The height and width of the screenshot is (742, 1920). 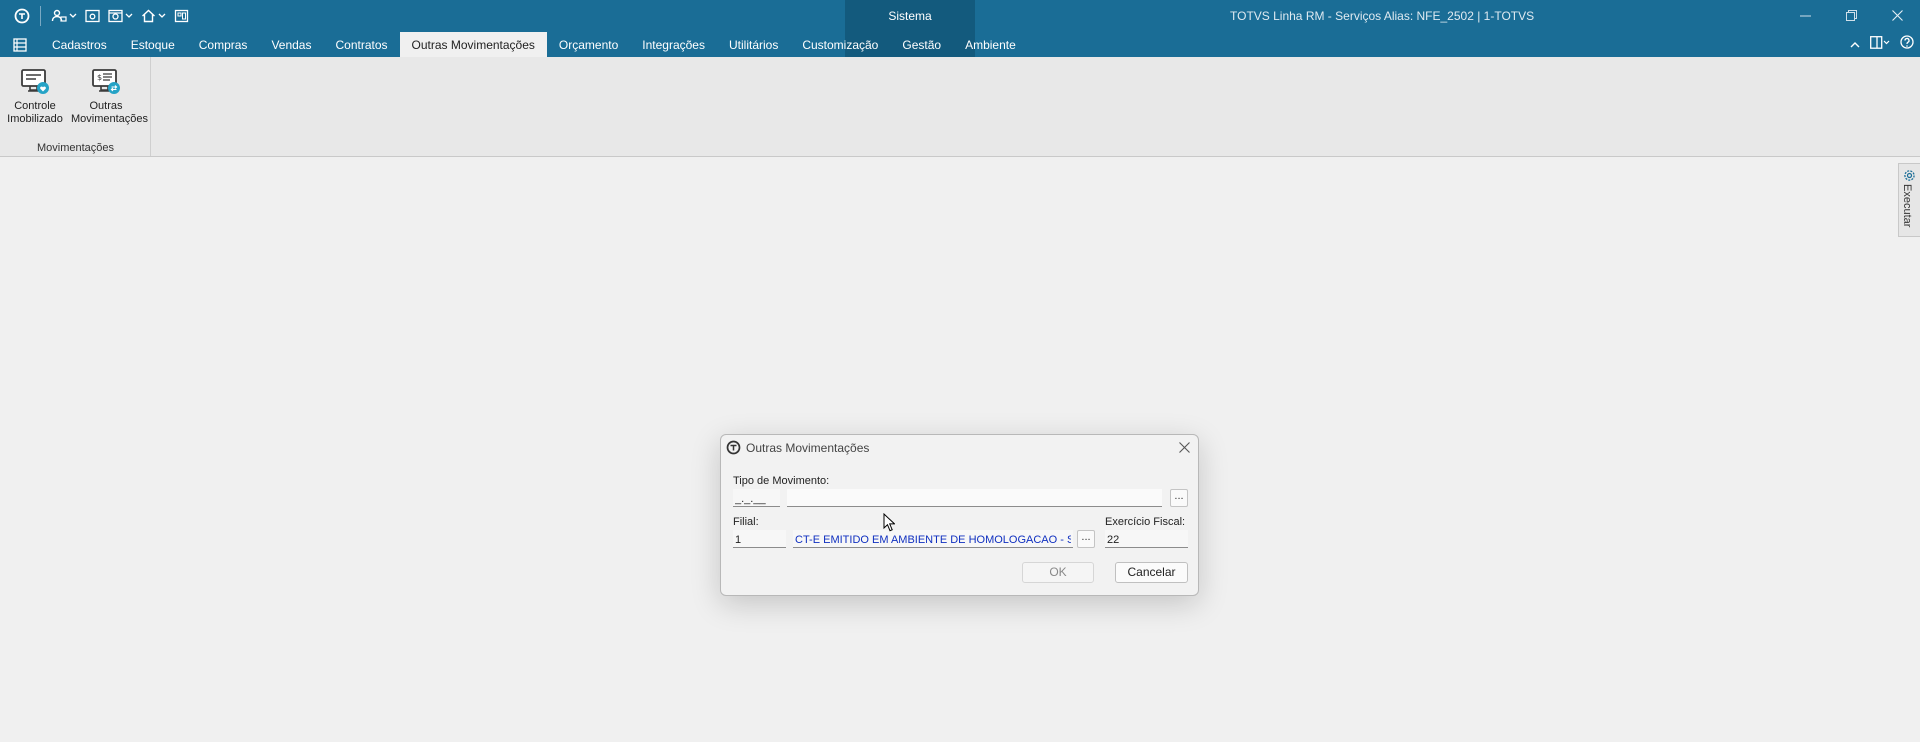 What do you see at coordinates (64, 16) in the screenshot?
I see `users-icon` at bounding box center [64, 16].